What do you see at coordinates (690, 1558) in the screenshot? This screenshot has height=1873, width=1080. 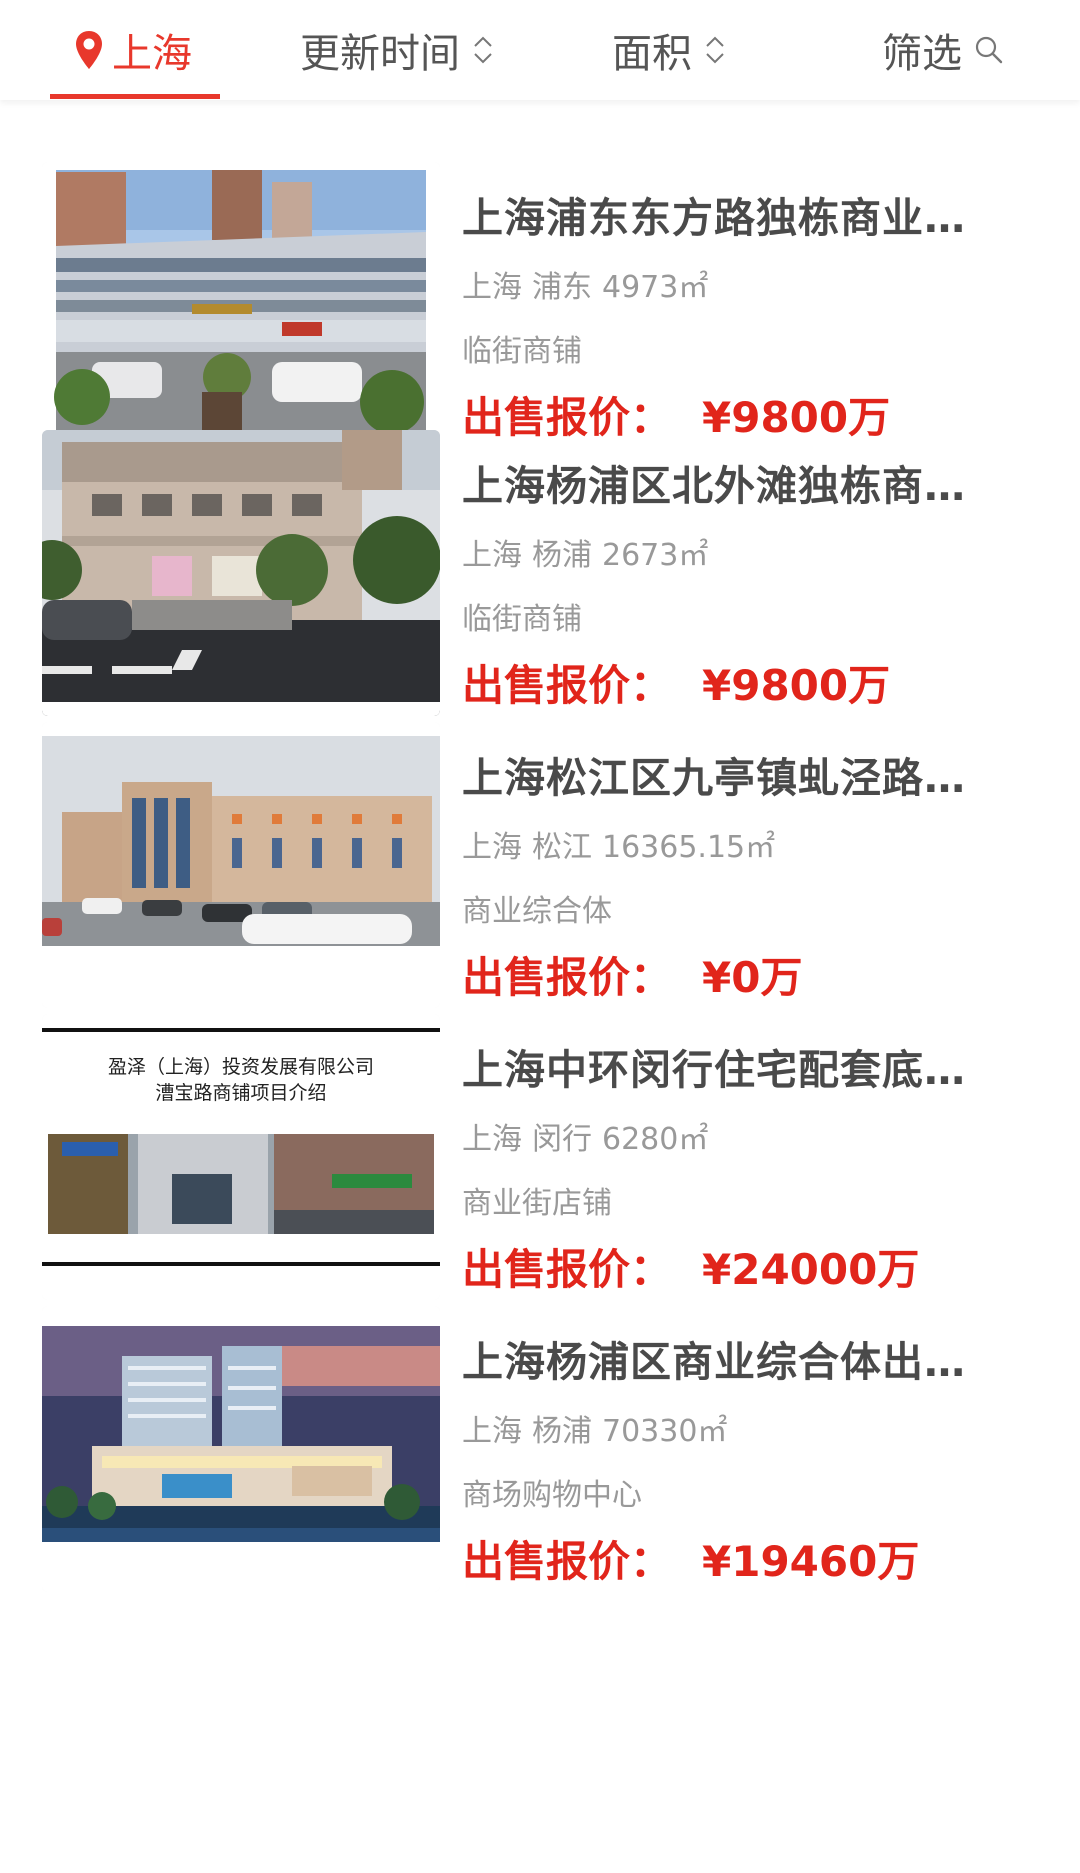 I see `listing-price: 出售报价： ¥19460万` at bounding box center [690, 1558].